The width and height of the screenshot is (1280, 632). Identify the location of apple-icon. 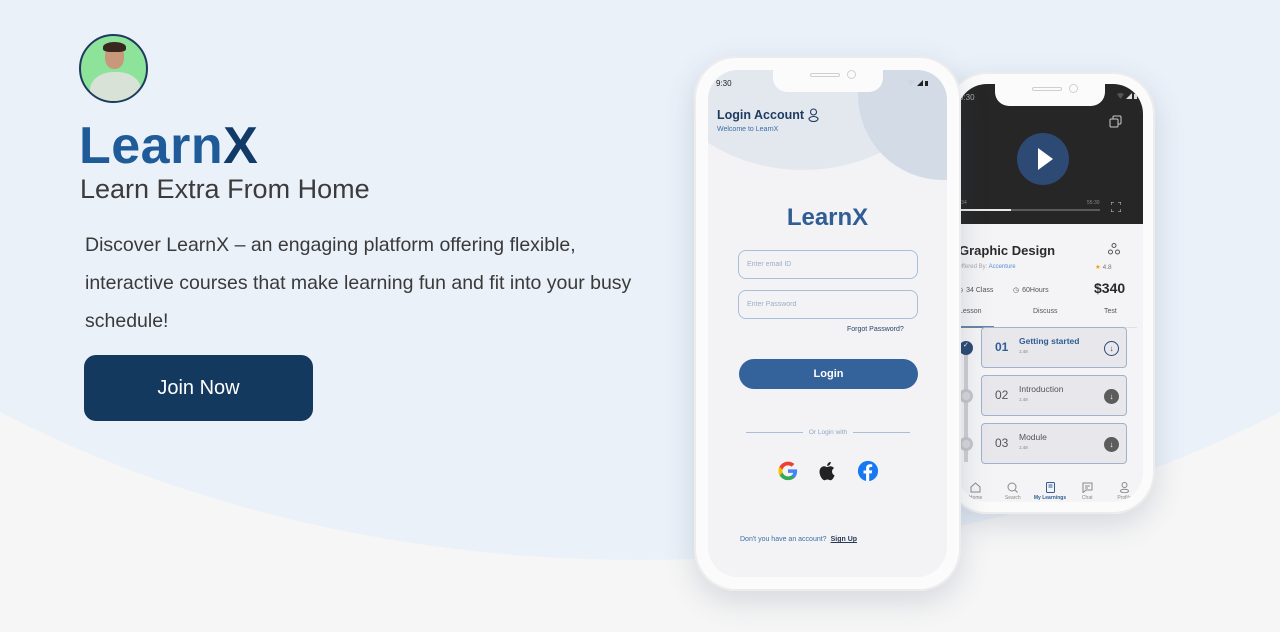
(827, 471).